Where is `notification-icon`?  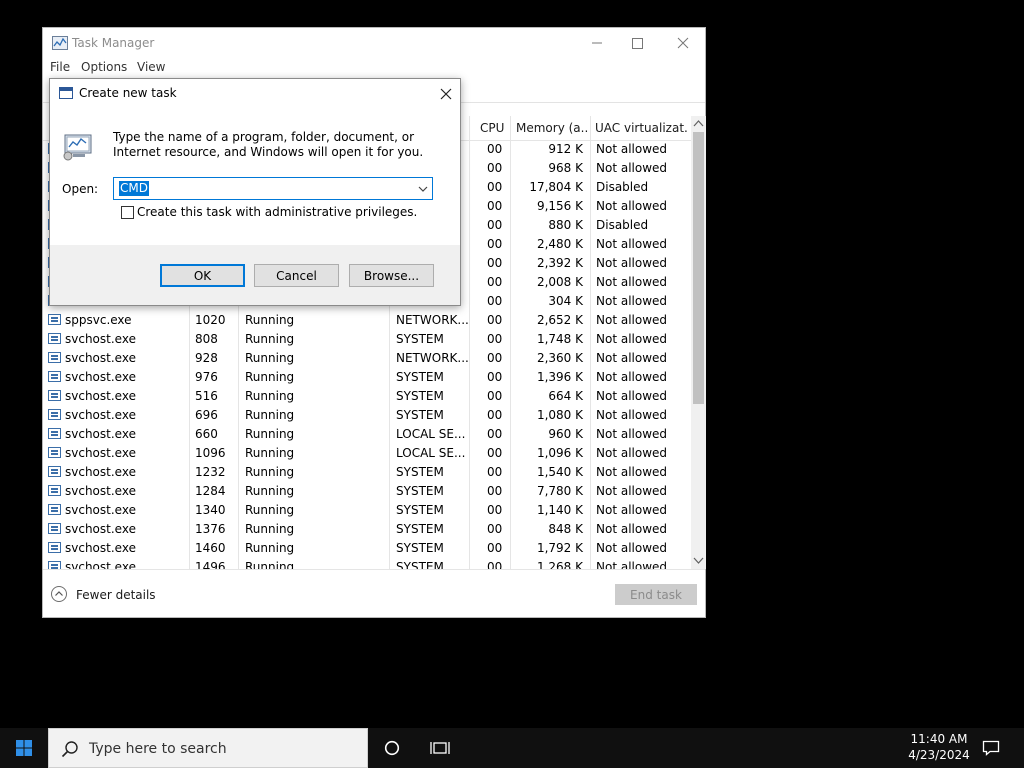
notification-icon is located at coordinates (991, 748).